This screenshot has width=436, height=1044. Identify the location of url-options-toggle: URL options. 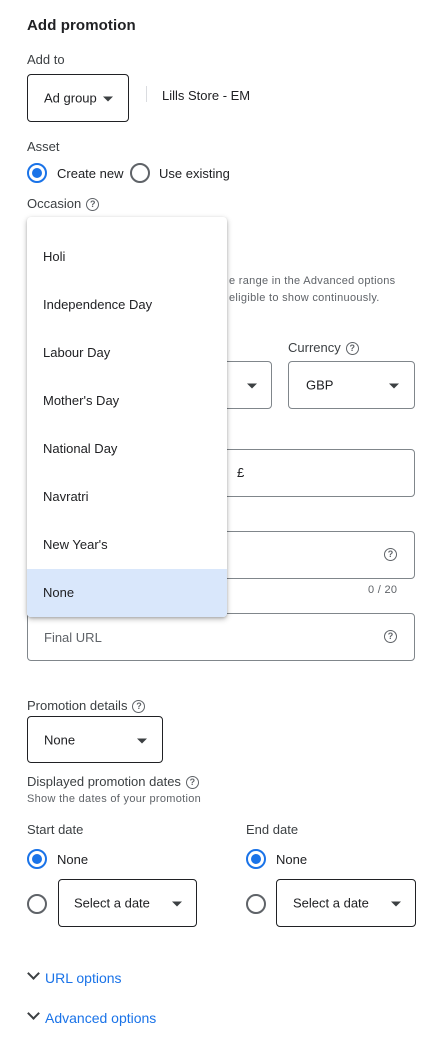
(95, 978).